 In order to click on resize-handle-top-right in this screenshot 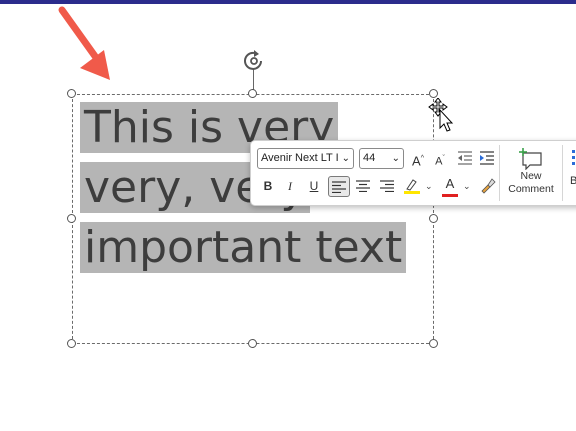, I will do `click(433, 93)`.